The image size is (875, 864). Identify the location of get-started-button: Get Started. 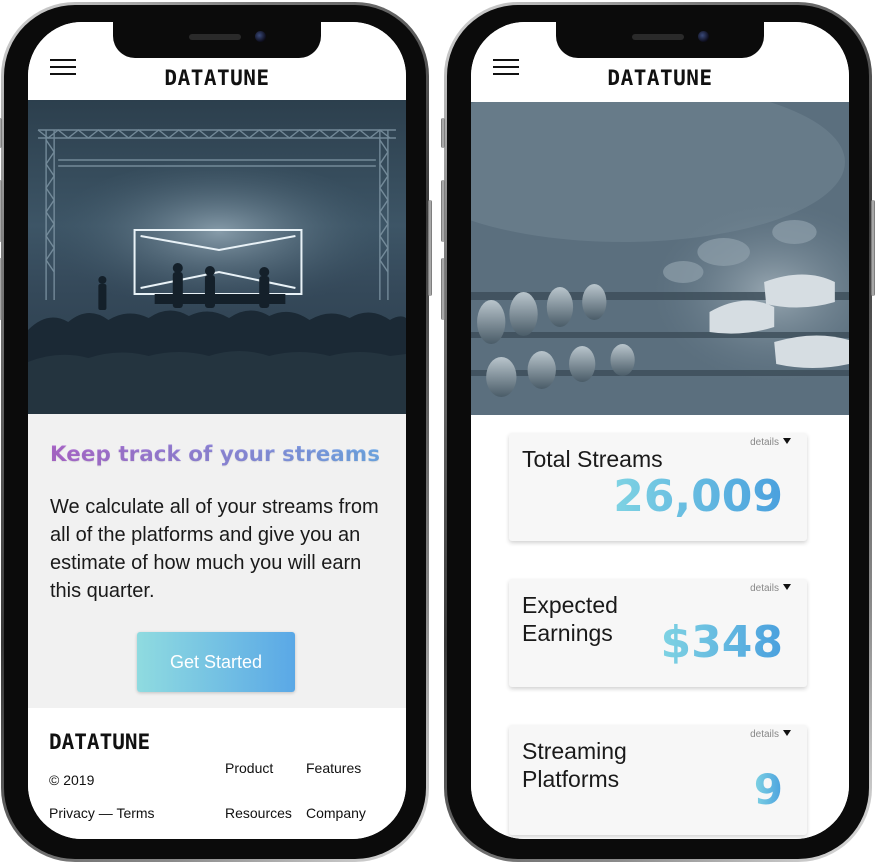
(216, 662).